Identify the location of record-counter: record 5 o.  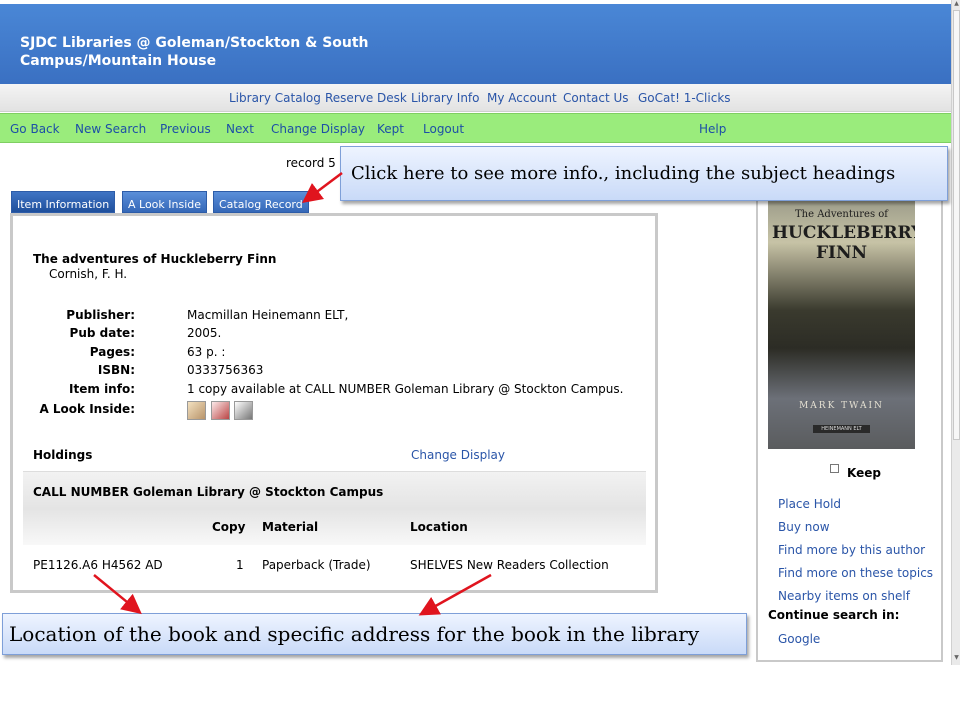
(316, 163).